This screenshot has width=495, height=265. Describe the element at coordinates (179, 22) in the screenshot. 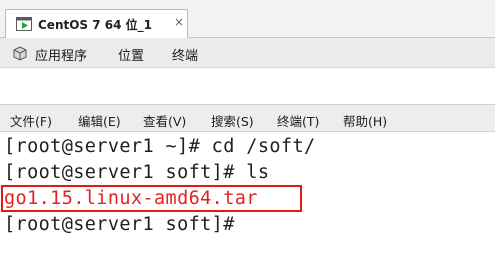

I see `close-icon: ×` at that location.